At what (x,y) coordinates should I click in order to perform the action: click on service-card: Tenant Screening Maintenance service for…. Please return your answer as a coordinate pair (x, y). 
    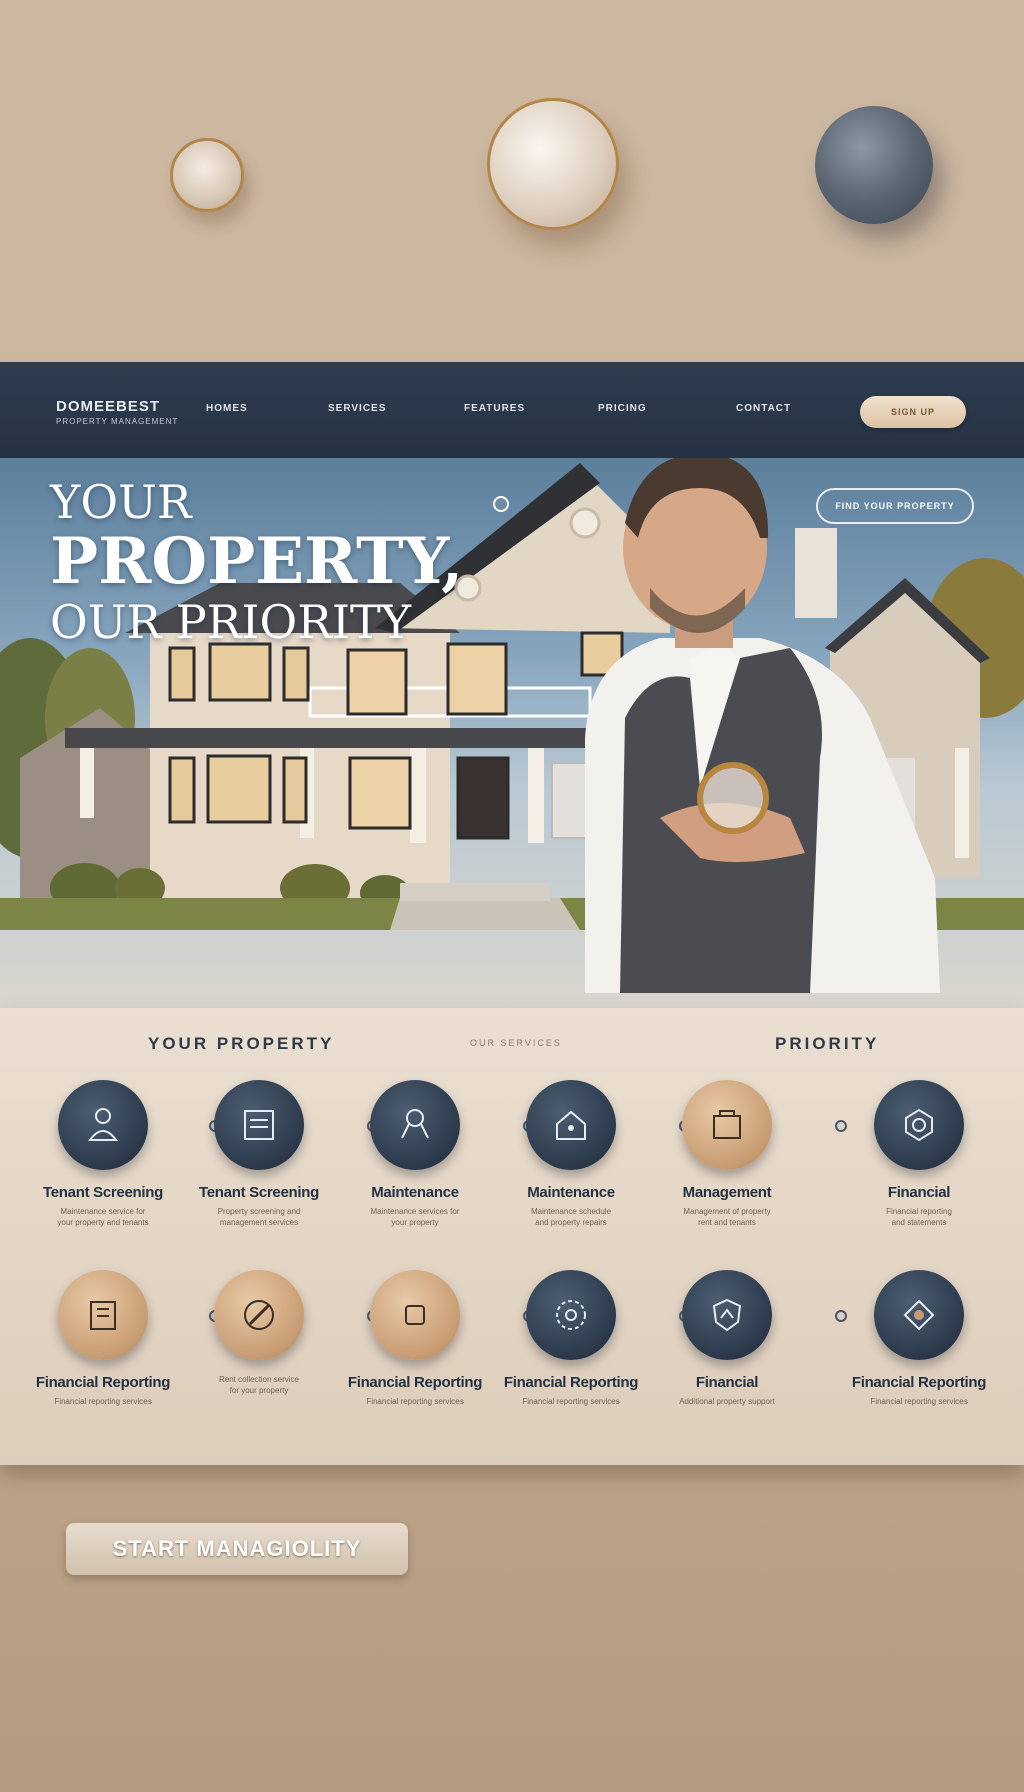
    Looking at the image, I should click on (103, 1154).